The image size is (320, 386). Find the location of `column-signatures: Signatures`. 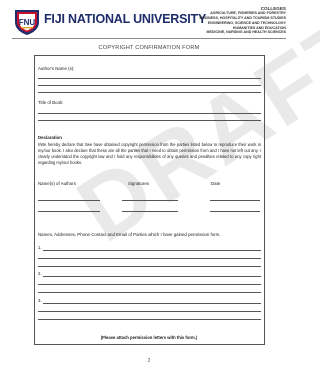

column-signatures: Signatures is located at coordinates (138, 183).